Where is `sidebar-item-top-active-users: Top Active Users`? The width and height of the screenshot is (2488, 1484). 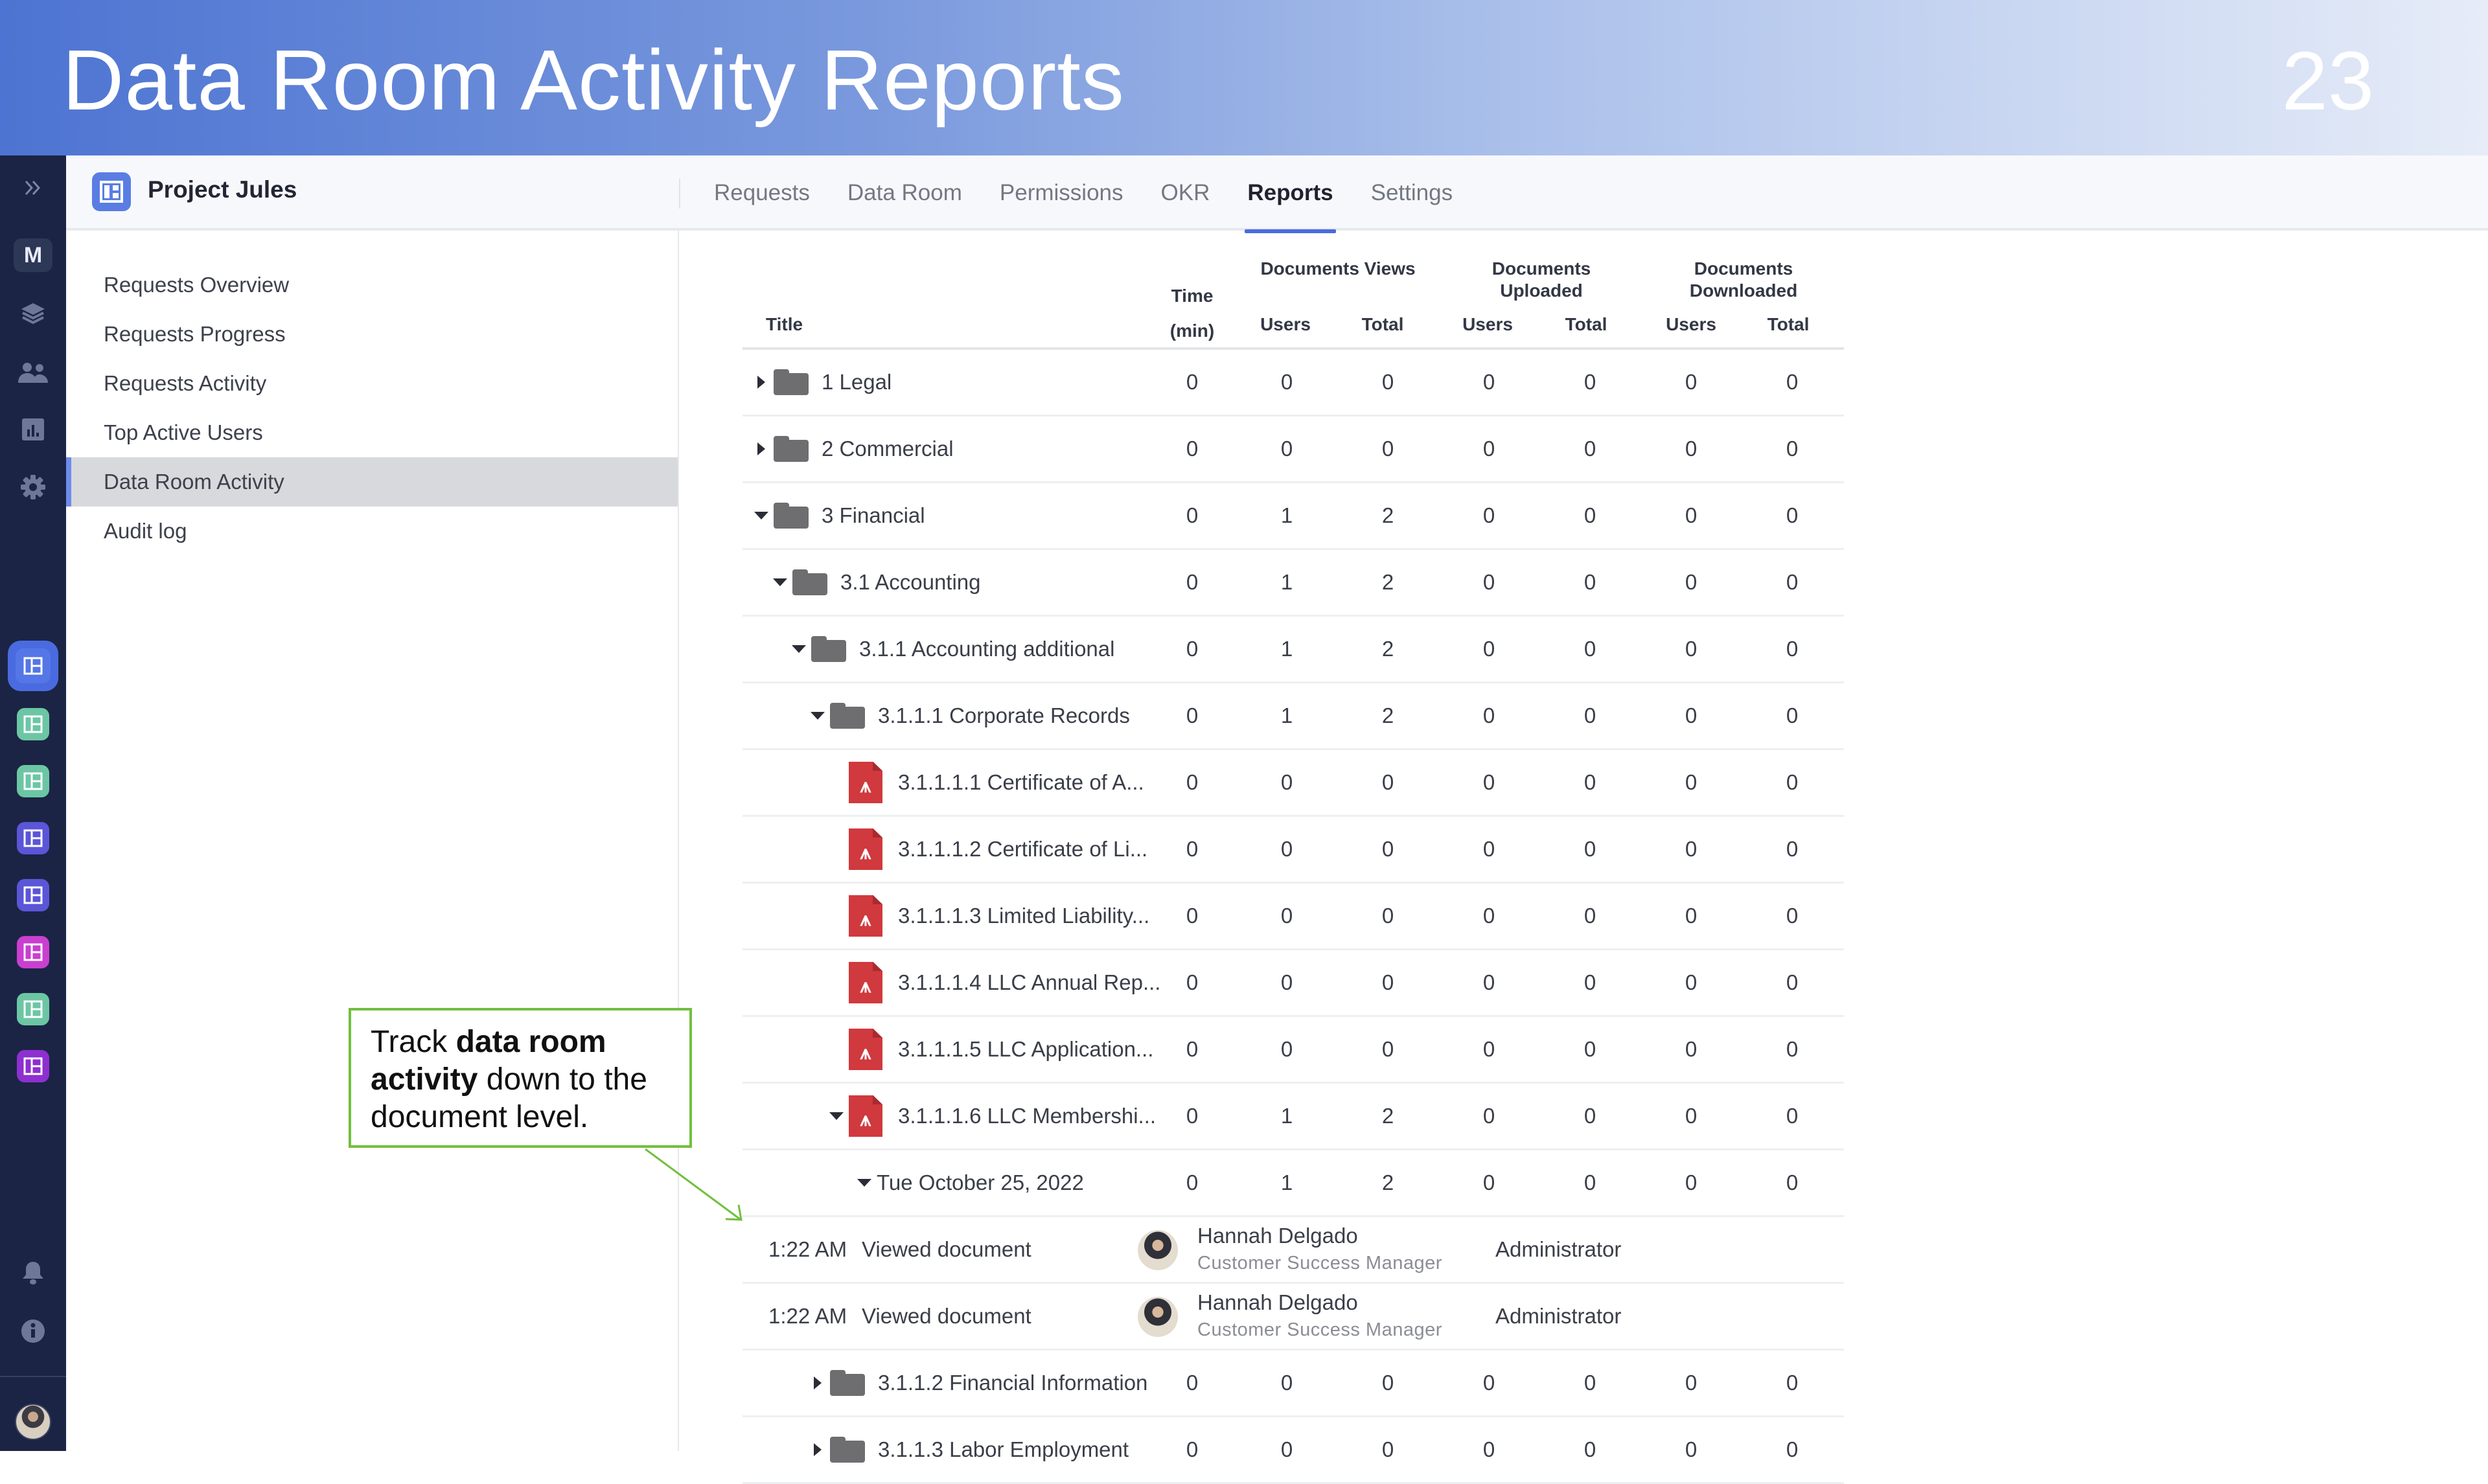
sidebar-item-top-active-users: Top Active Users is located at coordinates (372, 432).